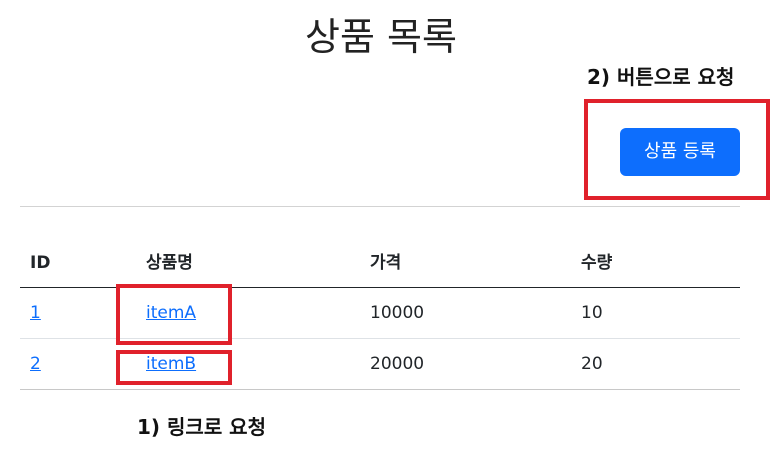  What do you see at coordinates (397, 313) in the screenshot?
I see `price-cell: 10000` at bounding box center [397, 313].